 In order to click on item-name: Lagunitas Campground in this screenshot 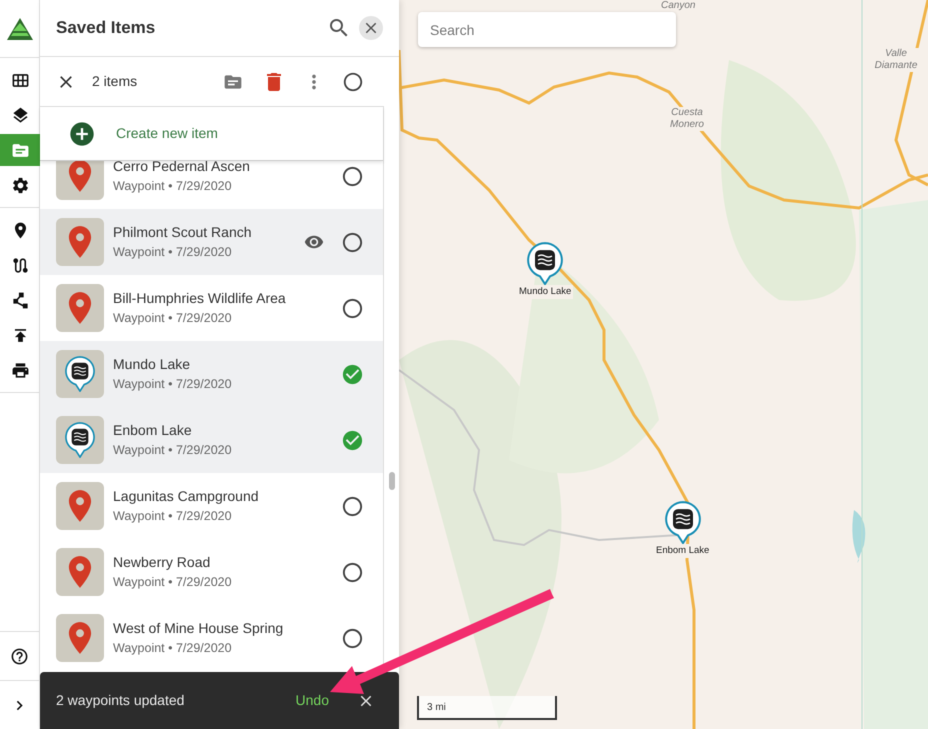, I will do `click(186, 496)`.